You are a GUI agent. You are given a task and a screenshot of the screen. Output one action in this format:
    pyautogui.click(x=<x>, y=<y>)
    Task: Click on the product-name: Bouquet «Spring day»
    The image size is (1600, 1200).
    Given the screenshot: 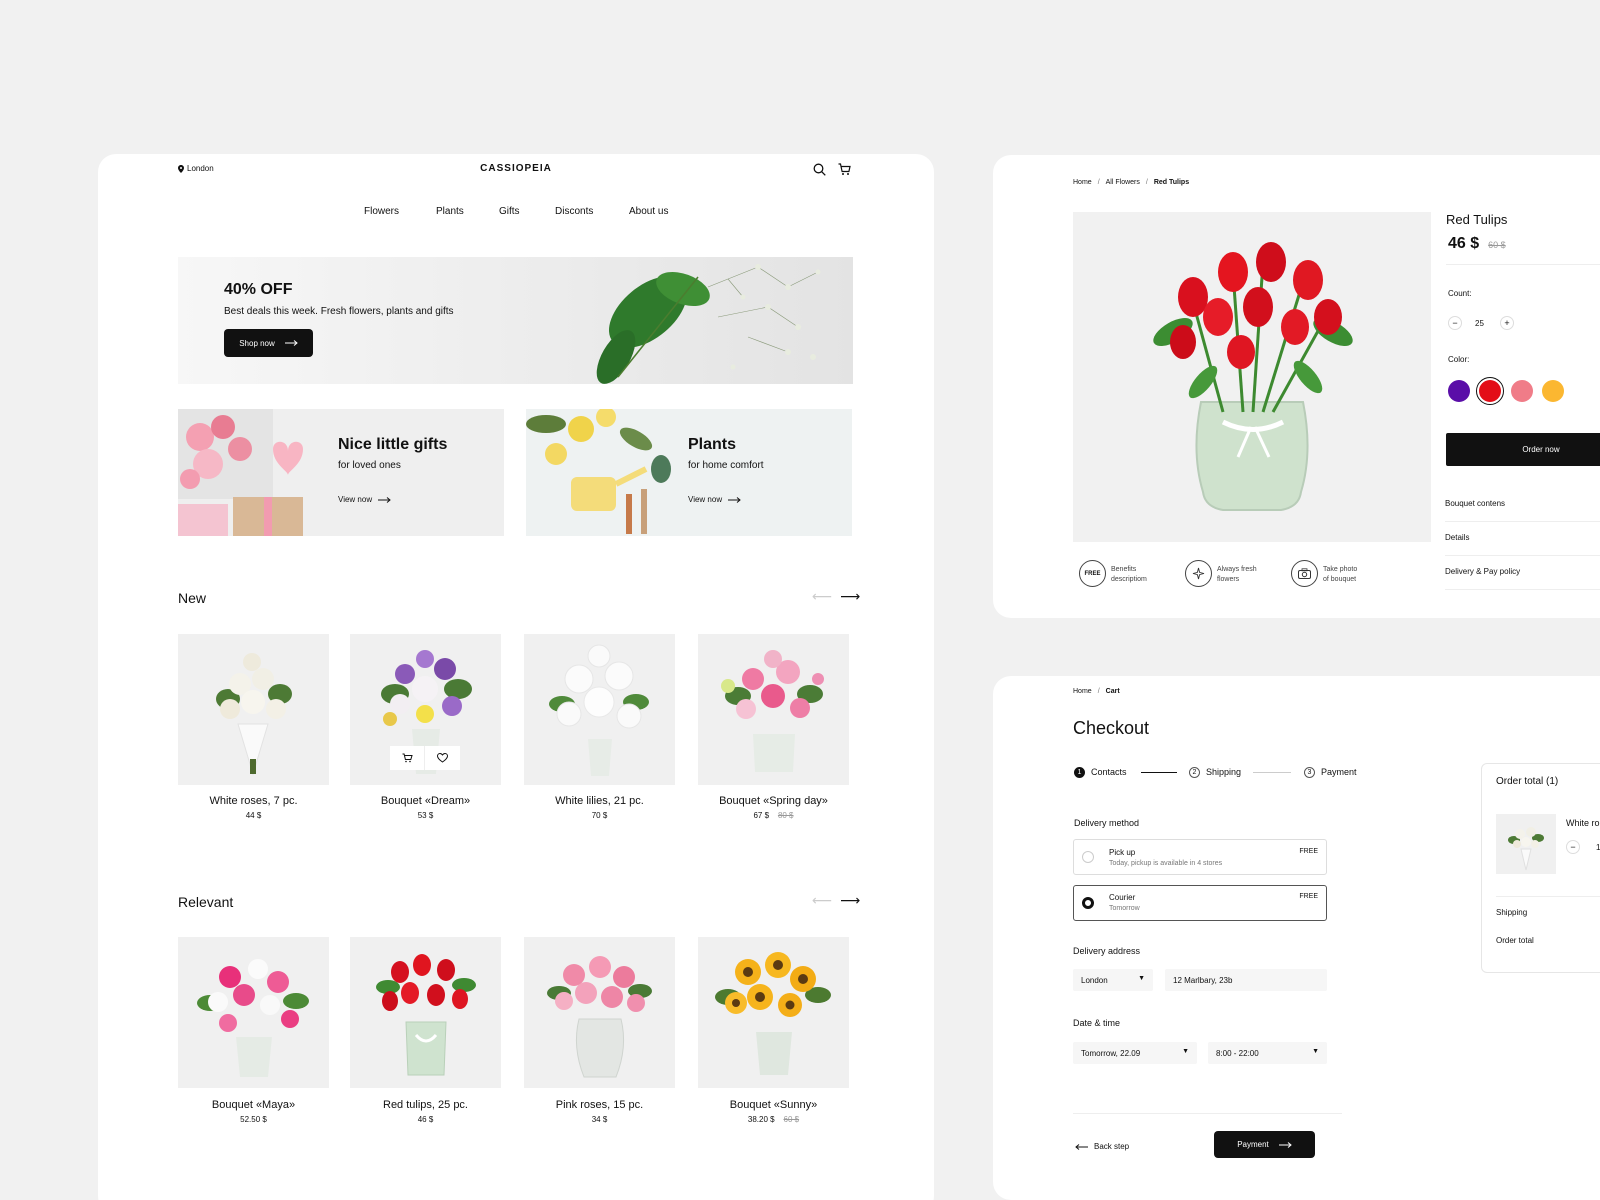 What is the action you would take?
    pyautogui.click(x=773, y=801)
    